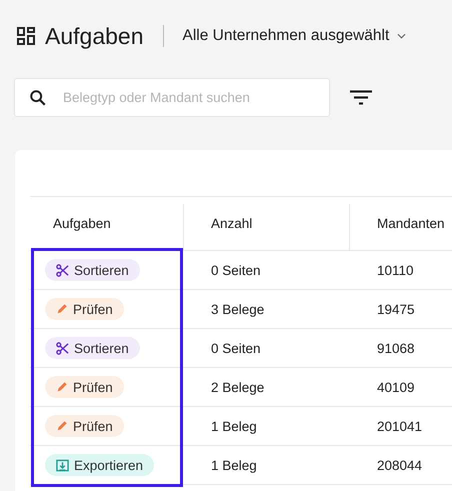  What do you see at coordinates (231, 223) in the screenshot?
I see `column-header: Anzahl` at bounding box center [231, 223].